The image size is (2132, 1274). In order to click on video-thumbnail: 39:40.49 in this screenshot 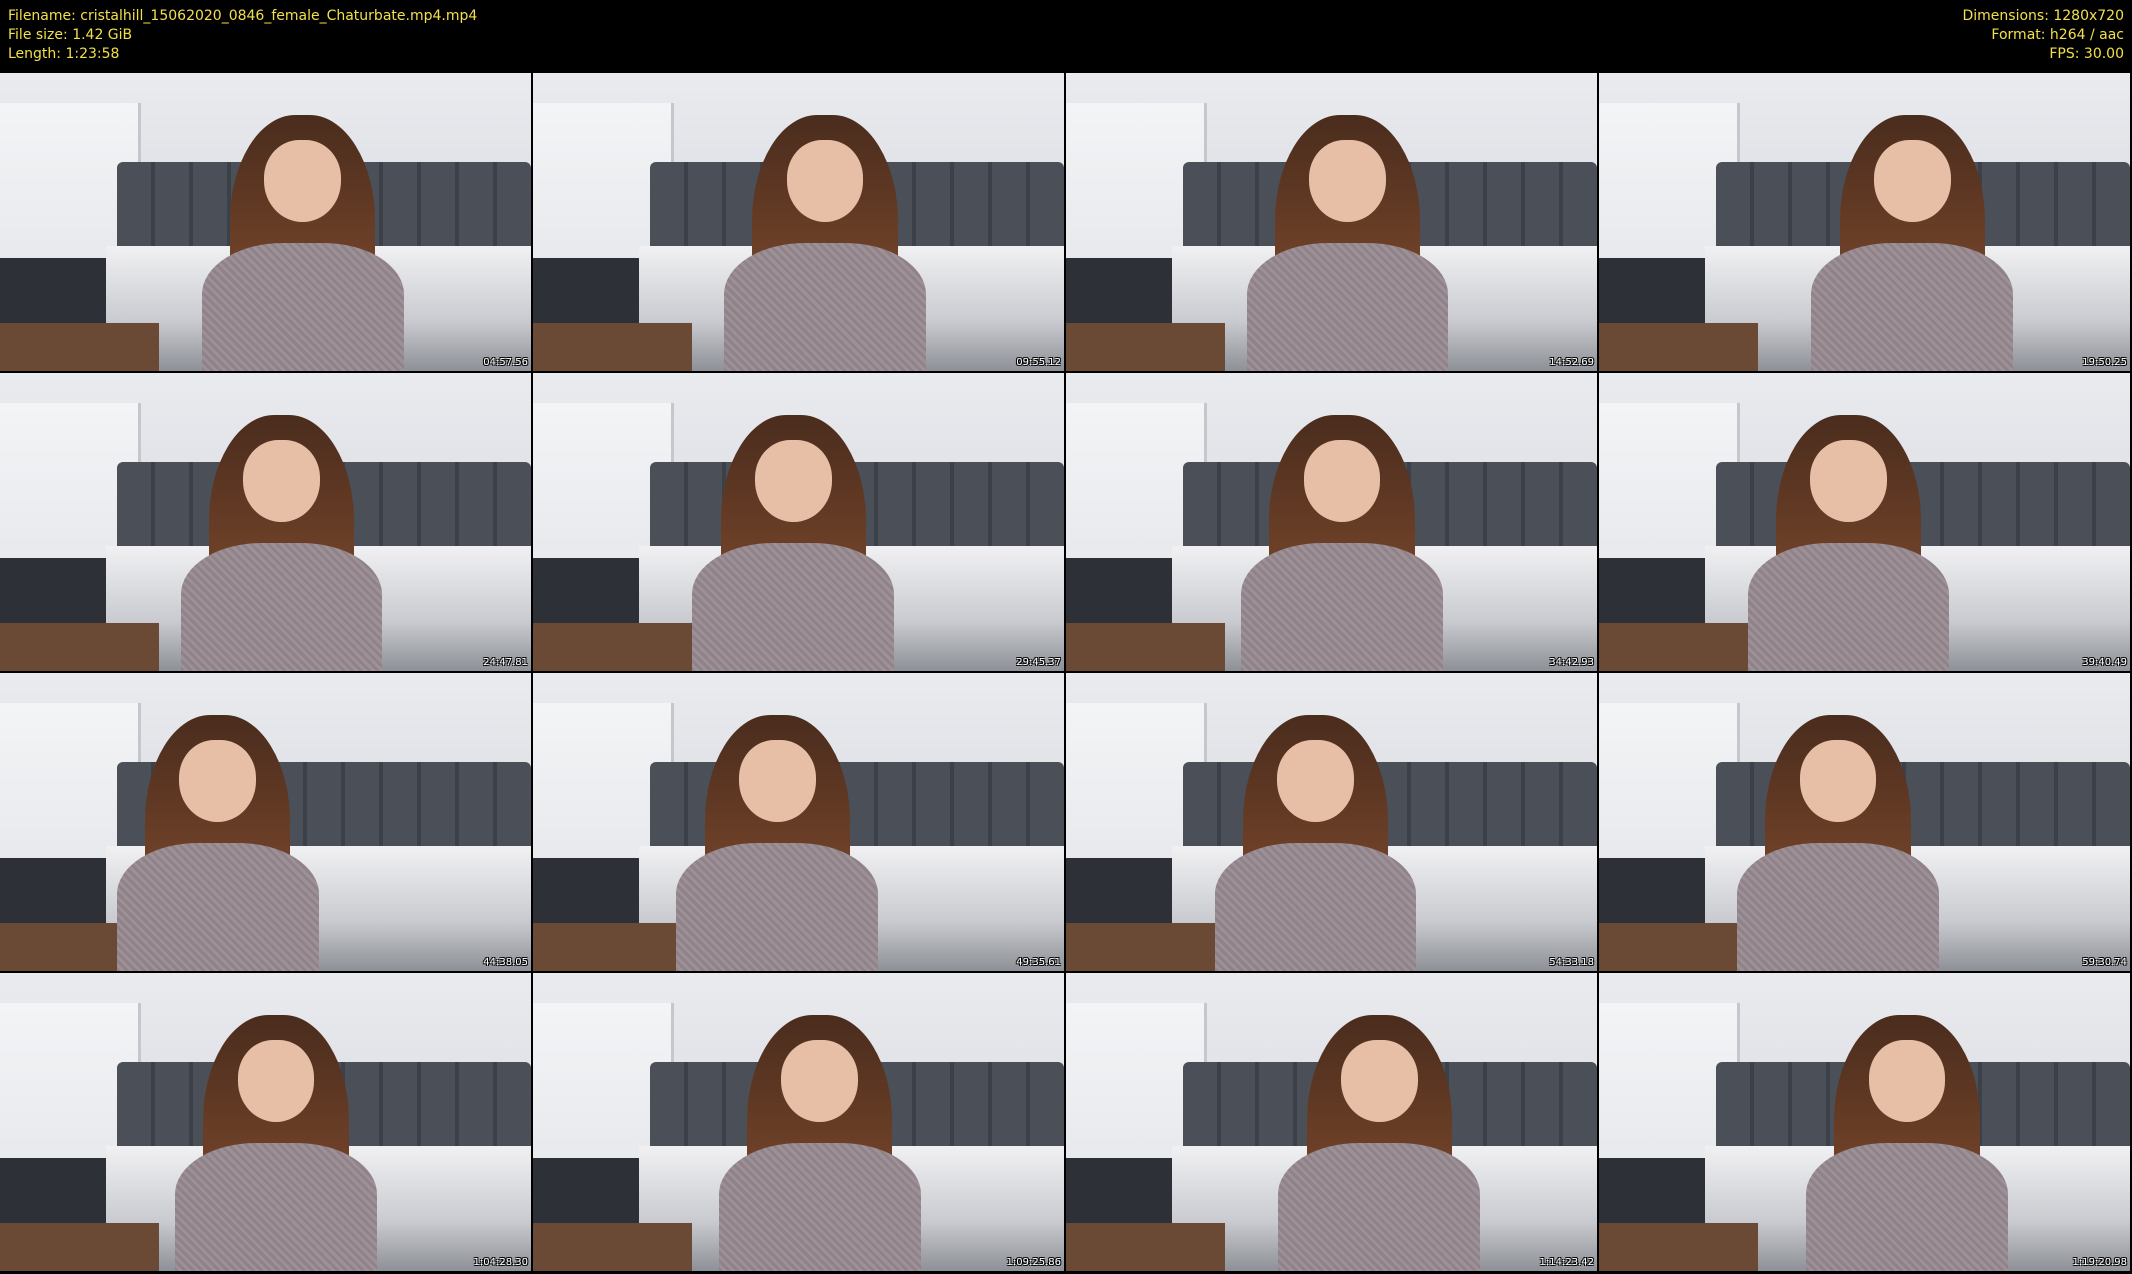, I will do `click(1864, 522)`.